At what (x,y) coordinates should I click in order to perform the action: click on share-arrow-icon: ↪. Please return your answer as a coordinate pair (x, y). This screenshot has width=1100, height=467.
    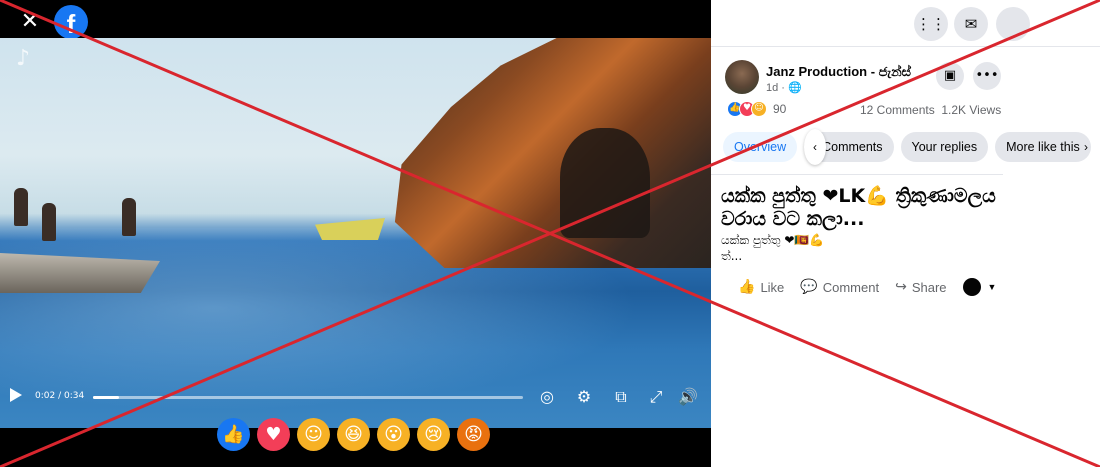
    Looking at the image, I should click on (901, 287).